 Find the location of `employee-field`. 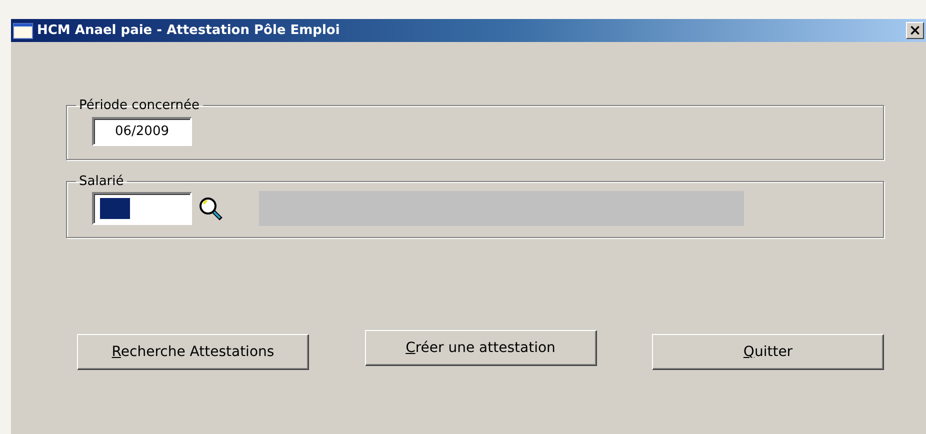

employee-field is located at coordinates (142, 208).